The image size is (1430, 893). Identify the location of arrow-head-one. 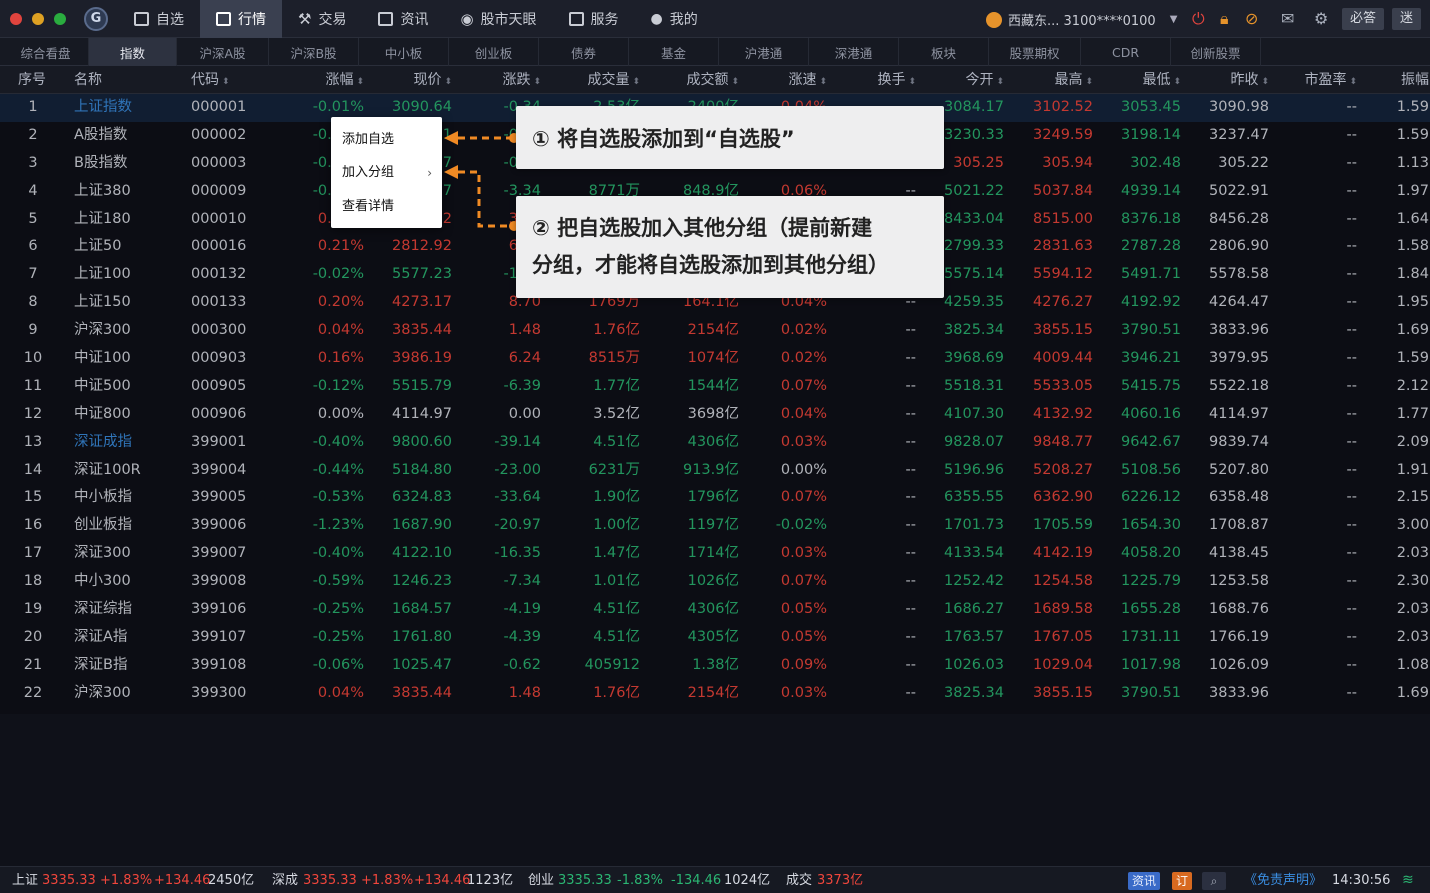
(451, 138).